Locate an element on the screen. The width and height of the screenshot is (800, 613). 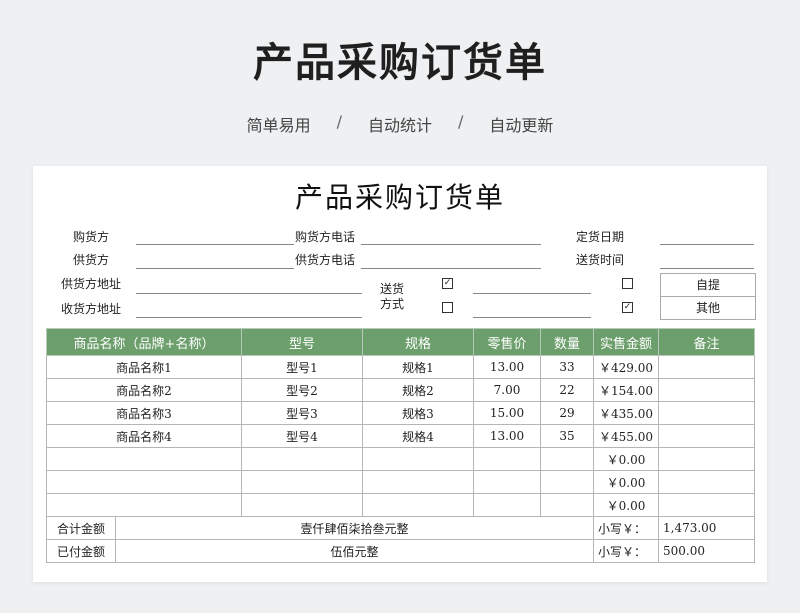
qty-cell: 22 is located at coordinates (567, 390).